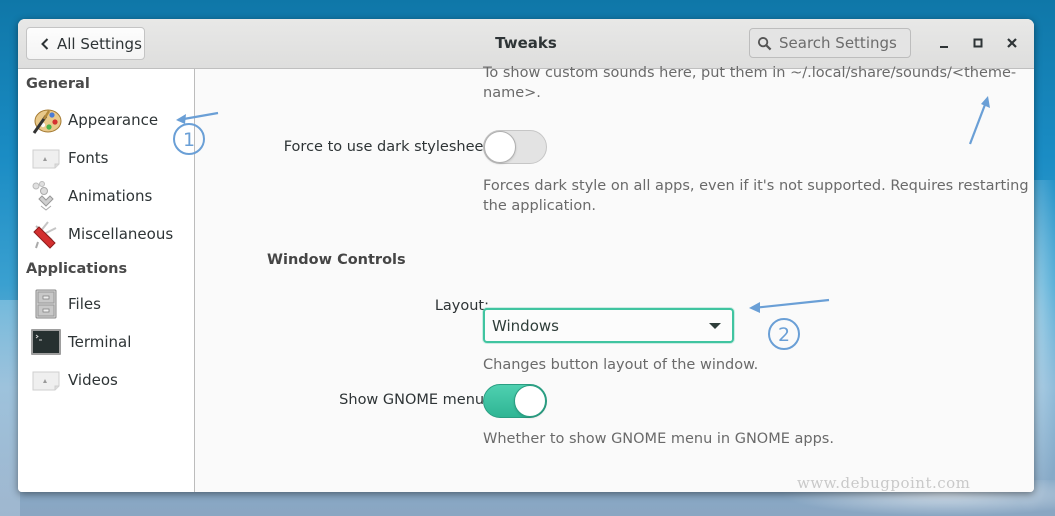  Describe the element at coordinates (46, 342) in the screenshot. I see `terminal-icon` at that location.